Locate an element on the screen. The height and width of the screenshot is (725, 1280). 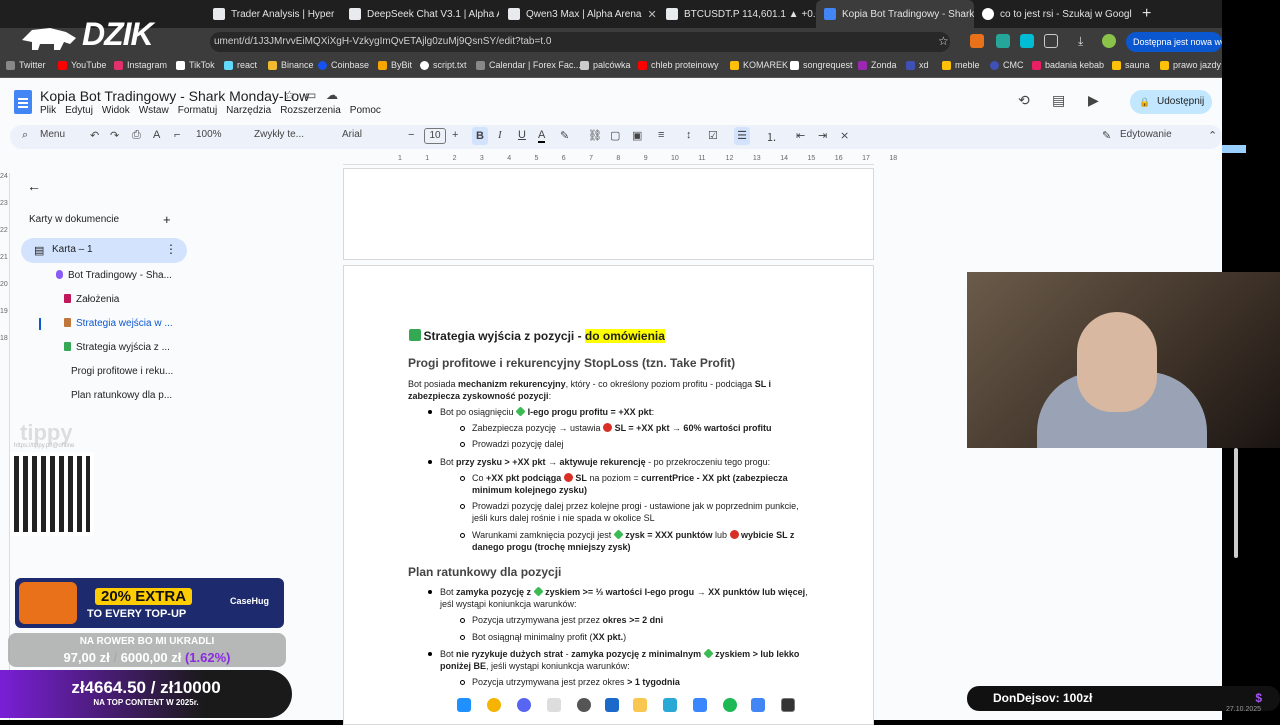
docs-logo-icon is located at coordinates (23, 102).